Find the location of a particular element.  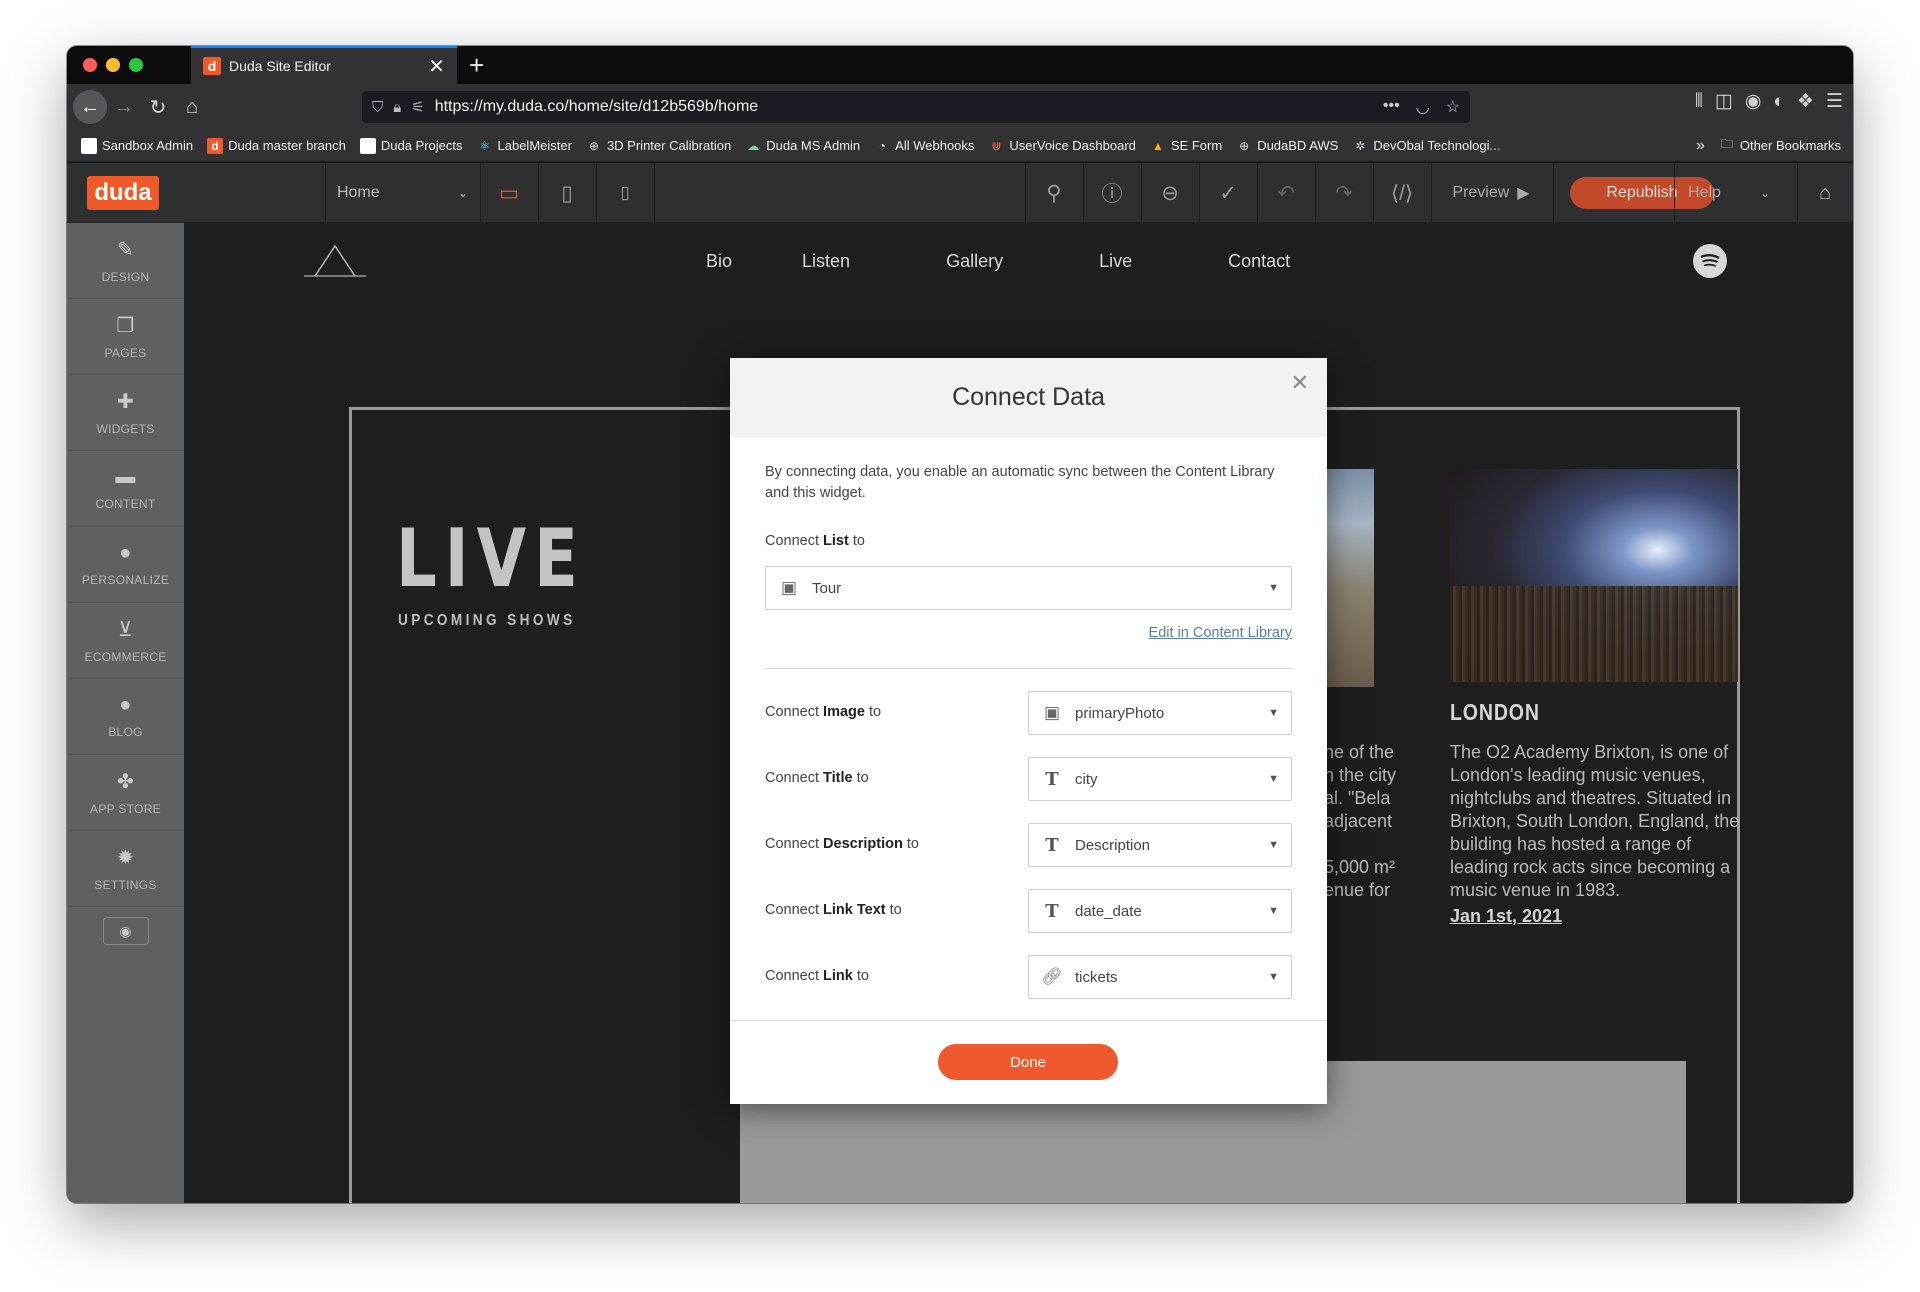

sidebar-item-ecommerce: ⊻ ECOMMERCE is located at coordinates (125, 641).